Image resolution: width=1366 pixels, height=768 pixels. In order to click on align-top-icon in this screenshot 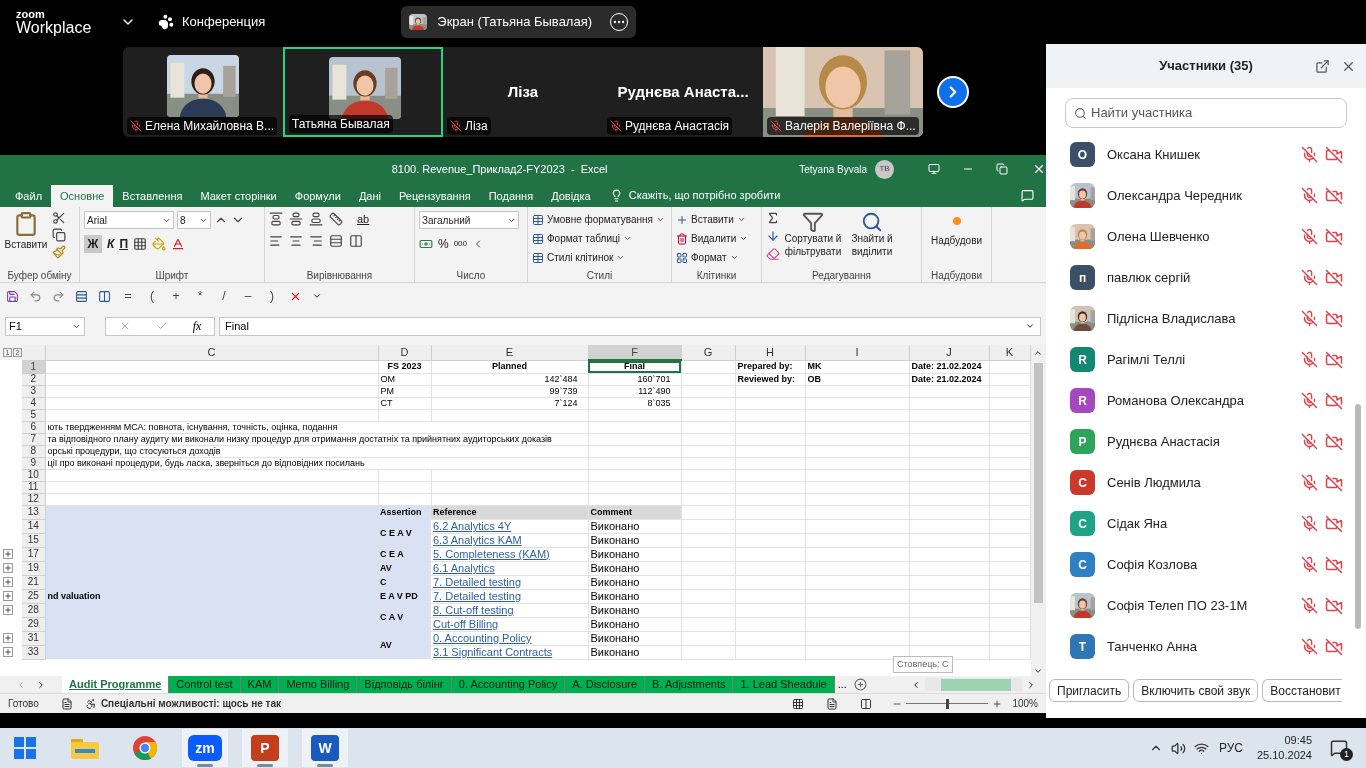, I will do `click(276, 219)`.